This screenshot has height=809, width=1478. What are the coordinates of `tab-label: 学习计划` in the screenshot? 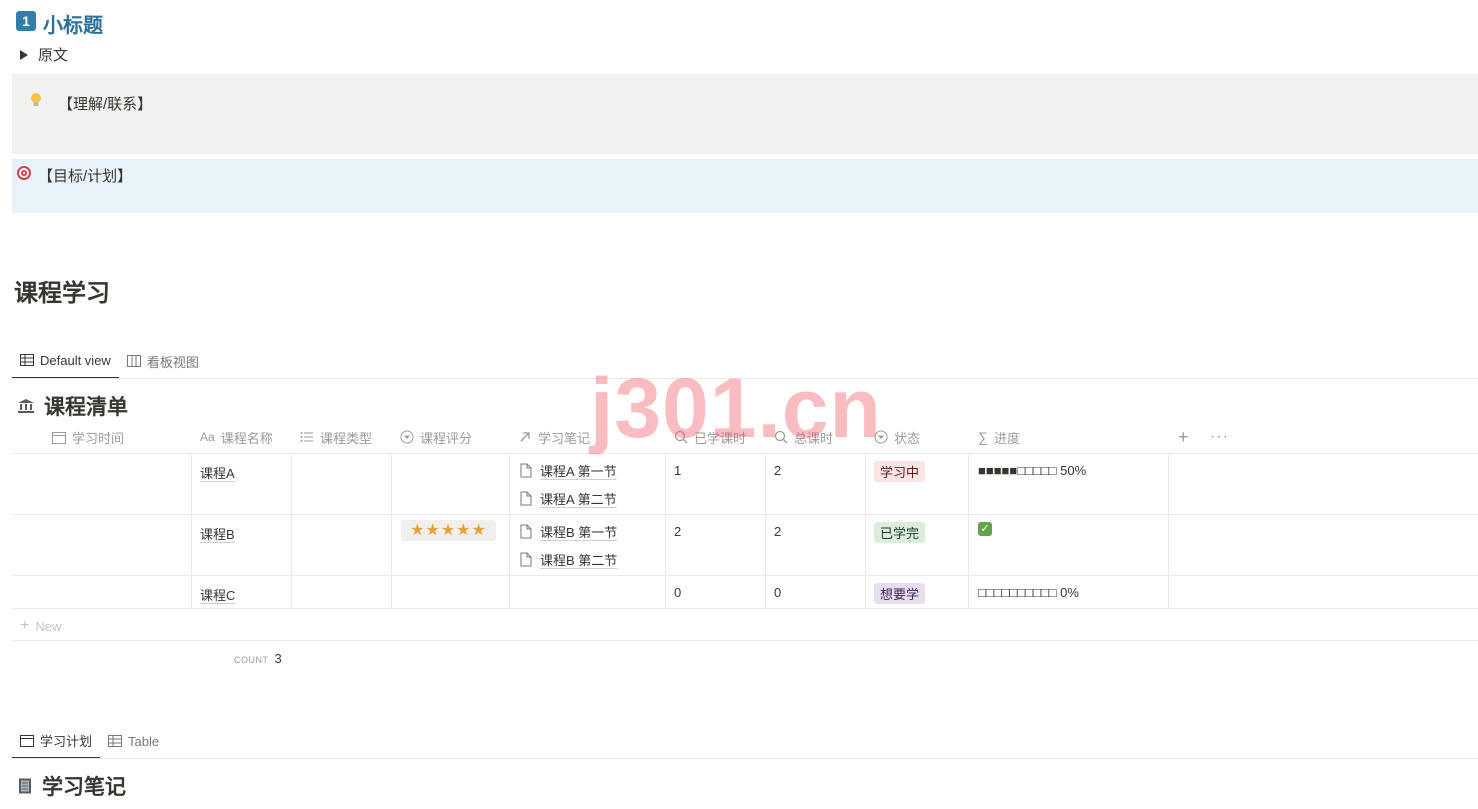 It's located at (66, 741).